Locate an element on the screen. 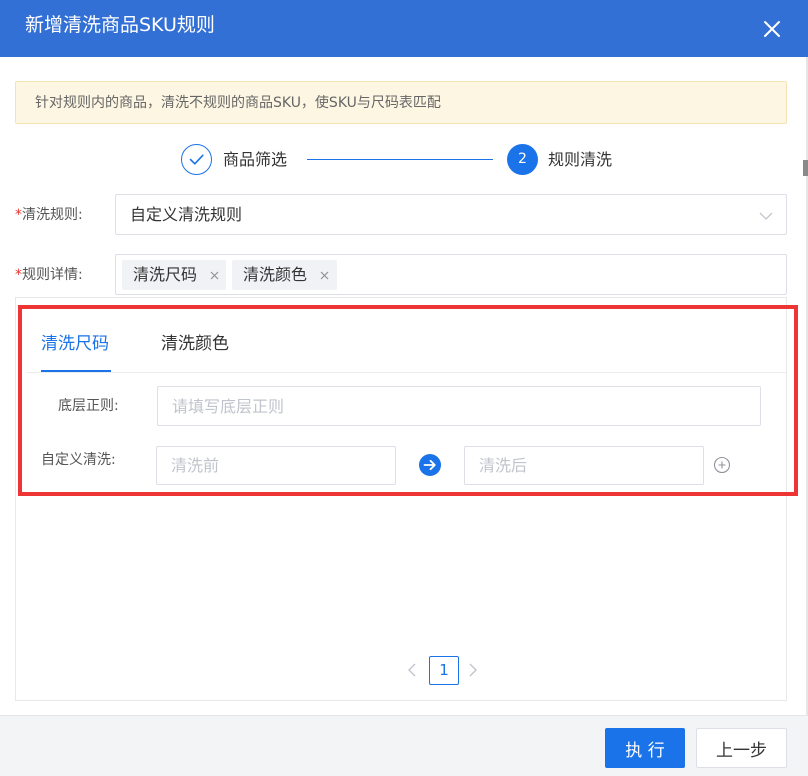  tag-clean-color: 清洗颜色 is located at coordinates (284, 275).